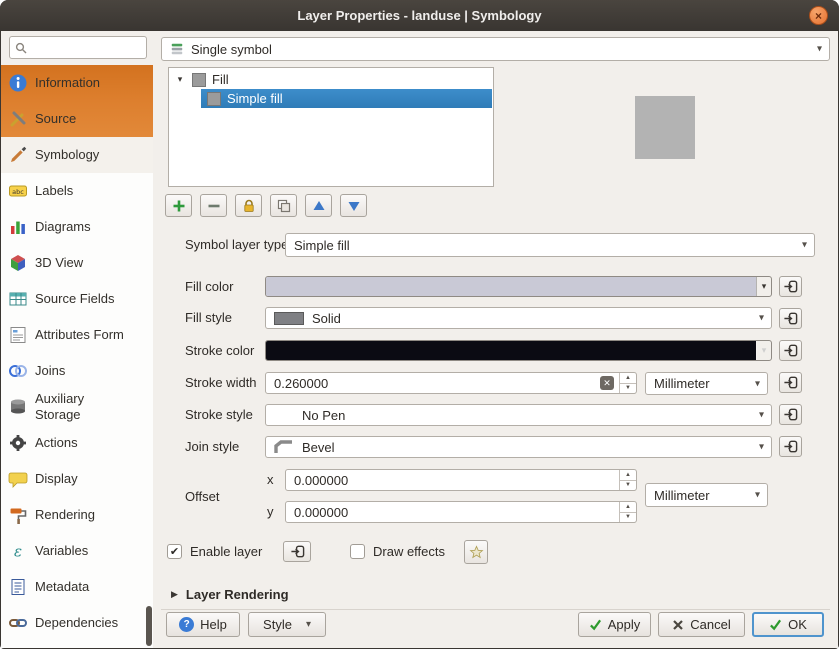 The width and height of the screenshot is (839, 649). I want to click on offset-unit-value: Millimeter, so click(682, 495).